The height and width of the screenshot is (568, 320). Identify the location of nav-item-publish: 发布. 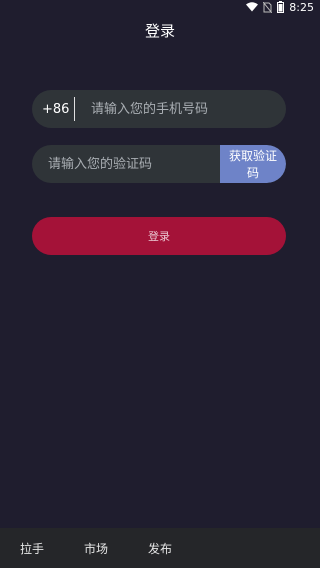
(160, 548).